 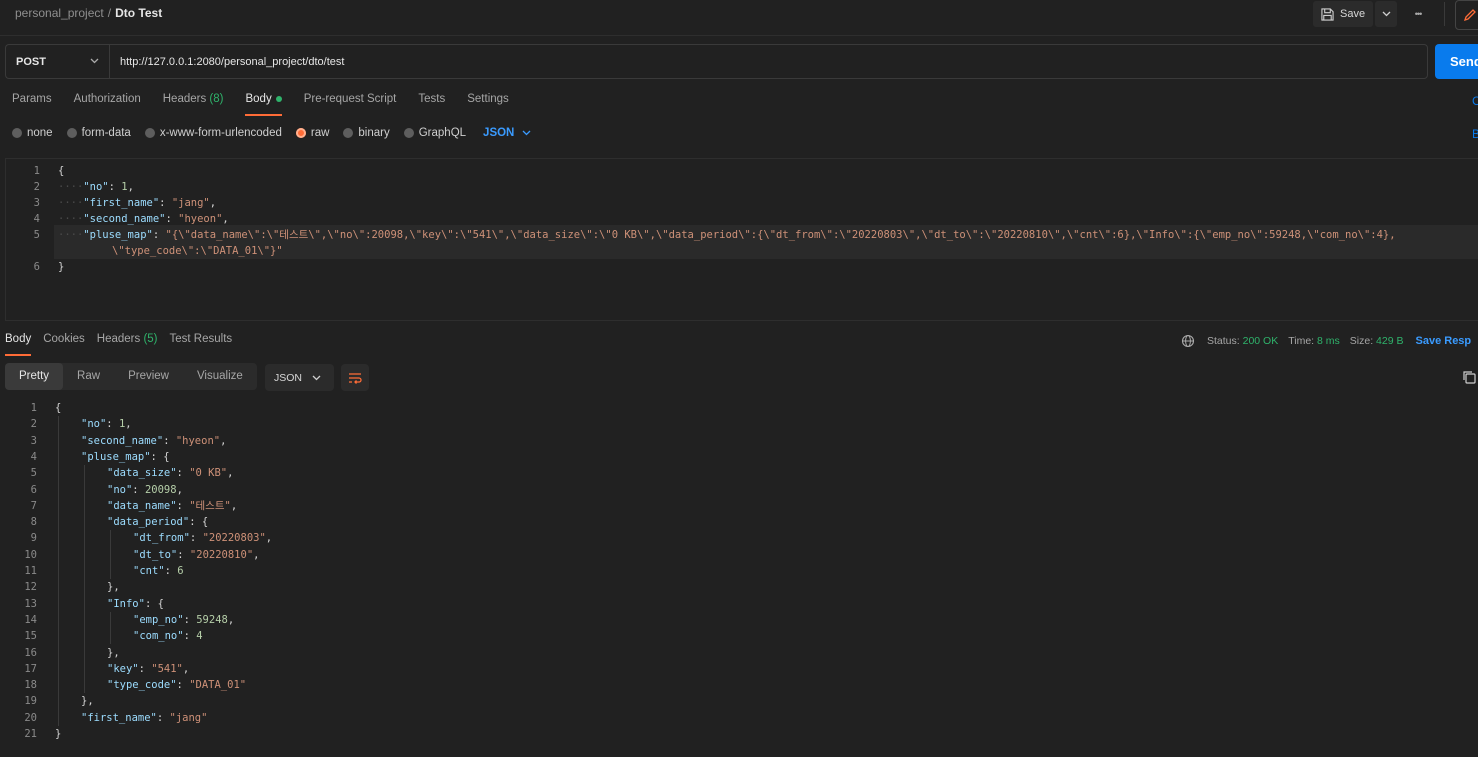 What do you see at coordinates (1456, 61) in the screenshot?
I see `send-button: Send` at bounding box center [1456, 61].